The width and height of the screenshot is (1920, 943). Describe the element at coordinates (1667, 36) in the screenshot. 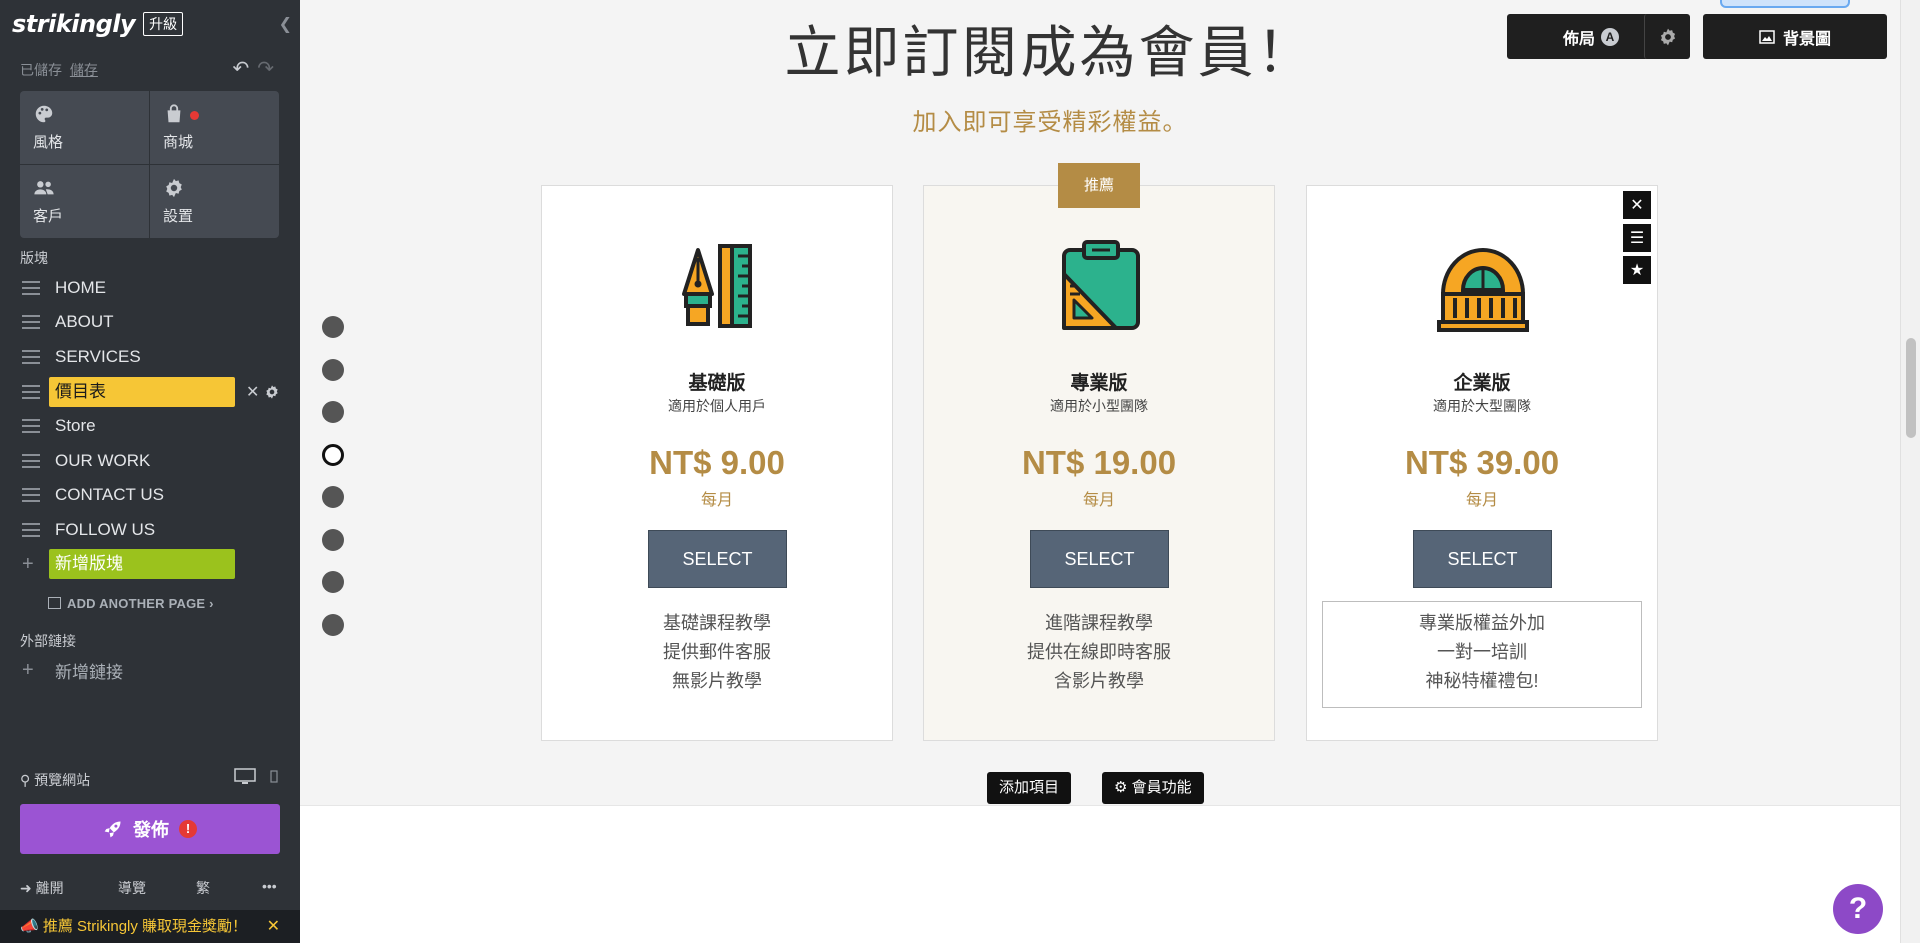

I see `section-settings-button` at that location.